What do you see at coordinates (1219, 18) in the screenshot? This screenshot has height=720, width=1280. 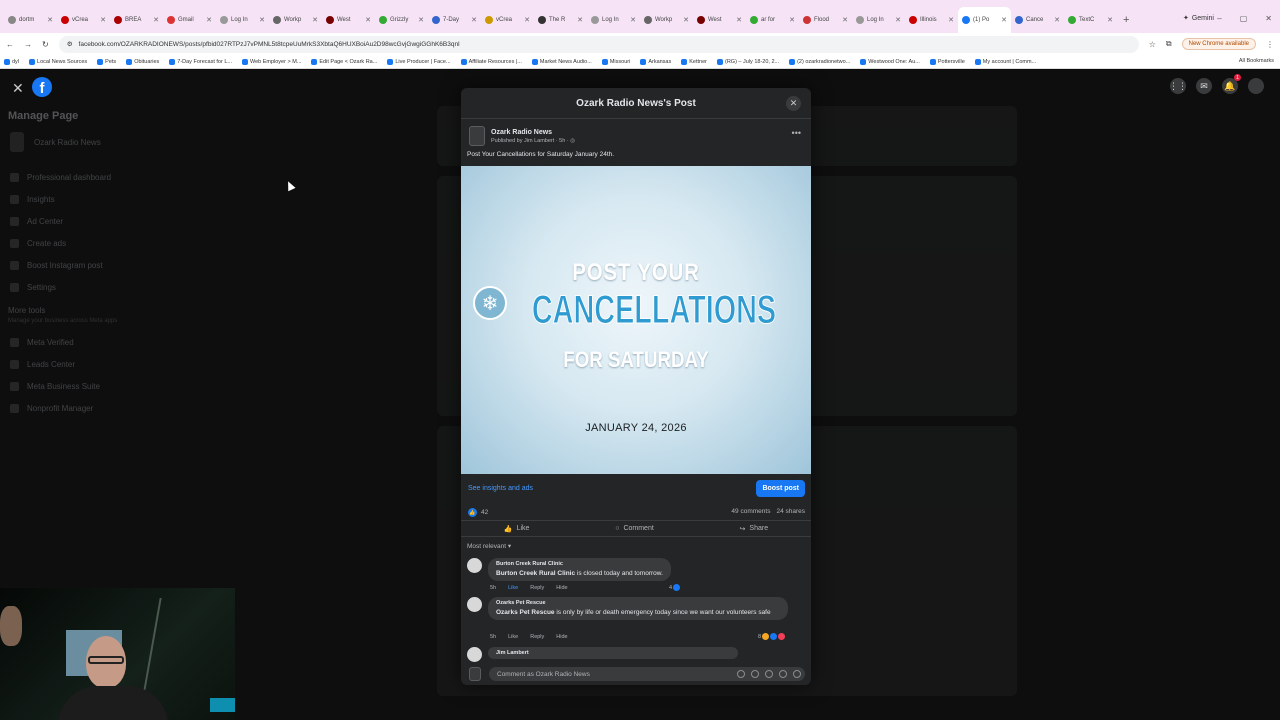 I see `minimize-icon: –` at bounding box center [1219, 18].